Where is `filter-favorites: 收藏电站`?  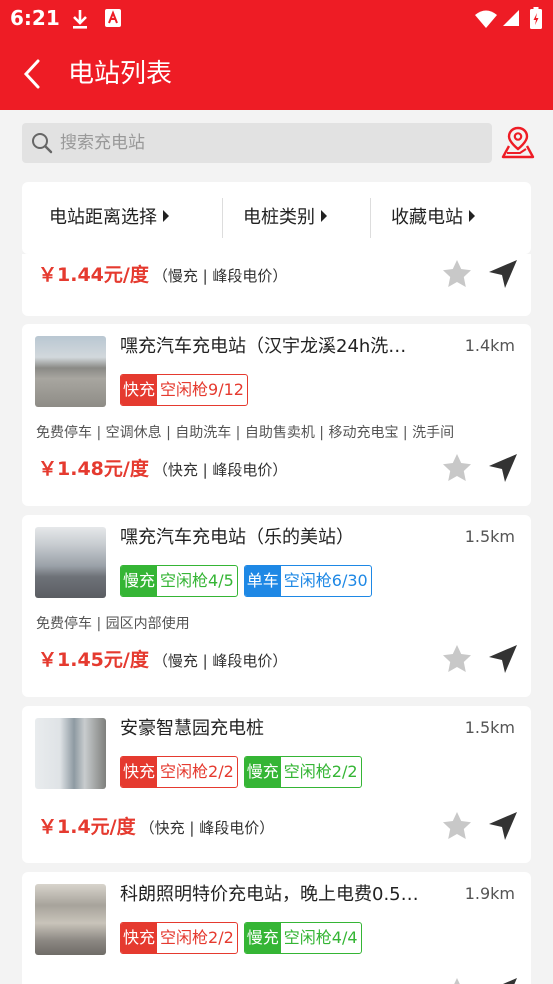 filter-favorites: 收藏电站 is located at coordinates (433, 218).